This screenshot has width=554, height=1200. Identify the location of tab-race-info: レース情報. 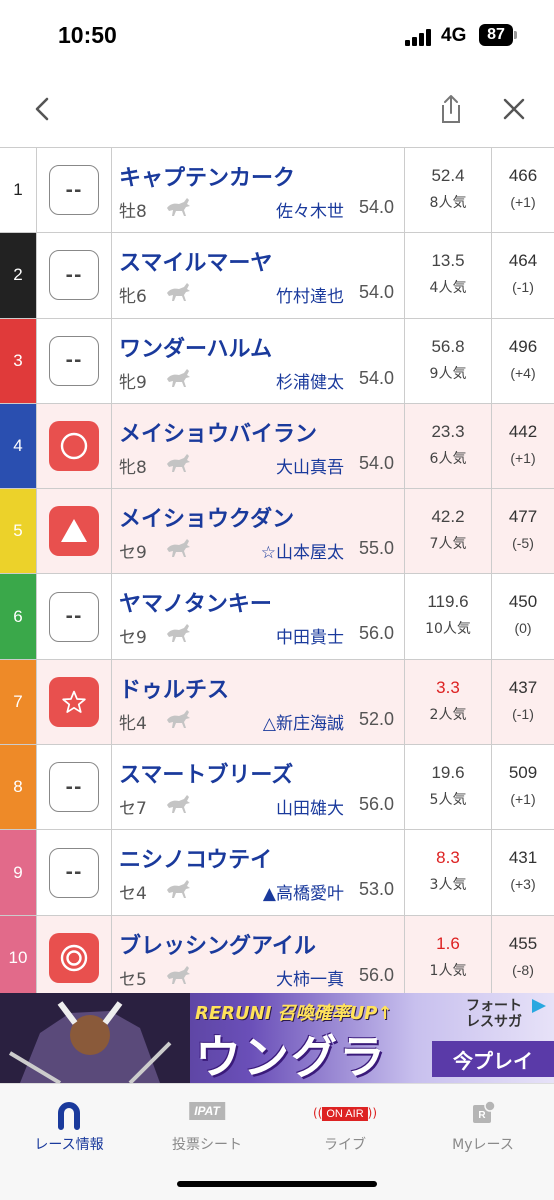
(69, 1124).